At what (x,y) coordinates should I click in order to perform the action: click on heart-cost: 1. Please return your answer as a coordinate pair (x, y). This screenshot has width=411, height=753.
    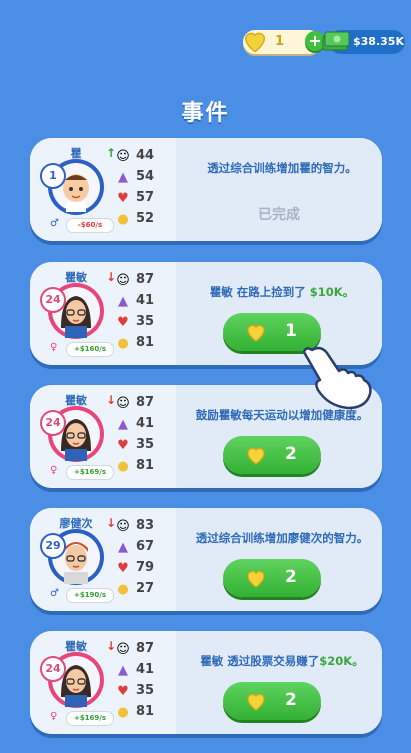
    Looking at the image, I should click on (291, 331).